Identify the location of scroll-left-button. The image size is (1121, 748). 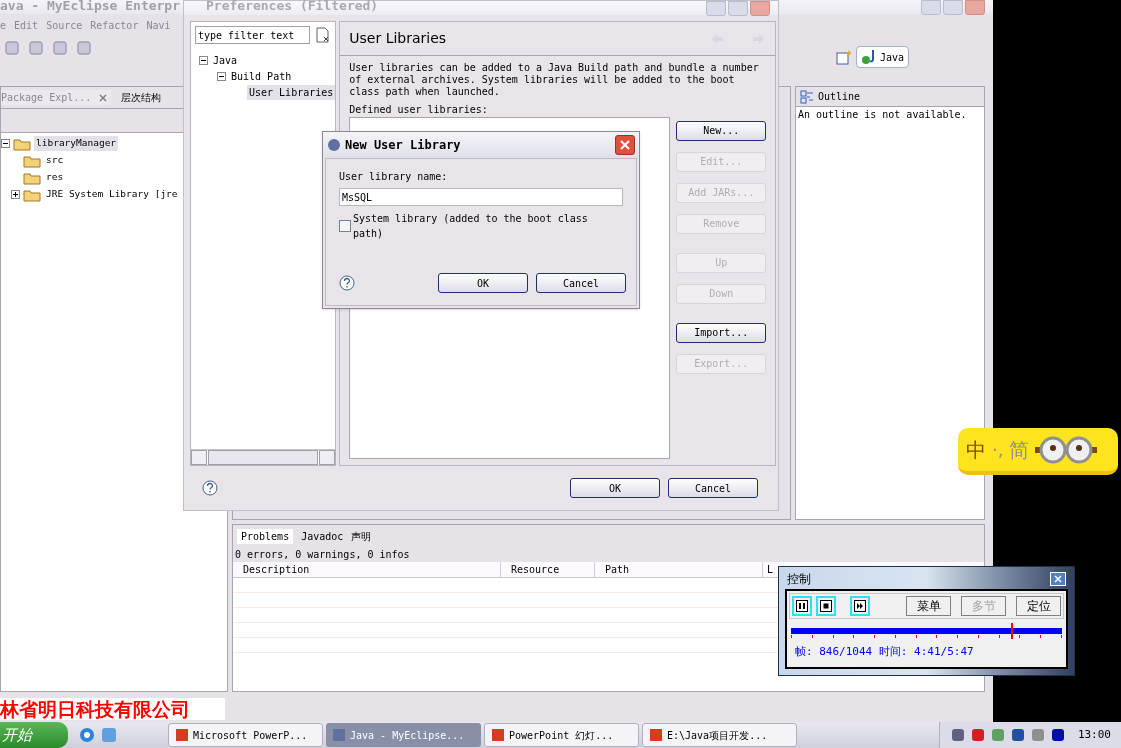
(199, 457).